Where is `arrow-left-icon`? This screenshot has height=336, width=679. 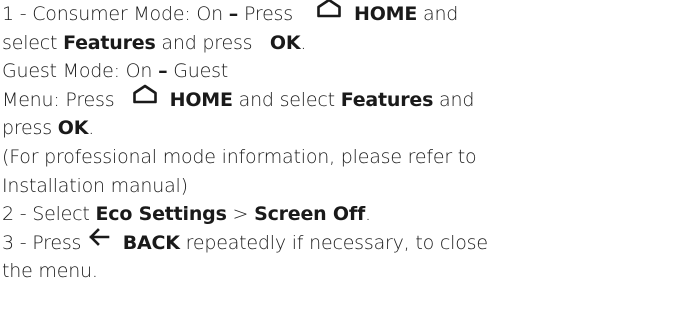 arrow-left-icon is located at coordinates (99, 241).